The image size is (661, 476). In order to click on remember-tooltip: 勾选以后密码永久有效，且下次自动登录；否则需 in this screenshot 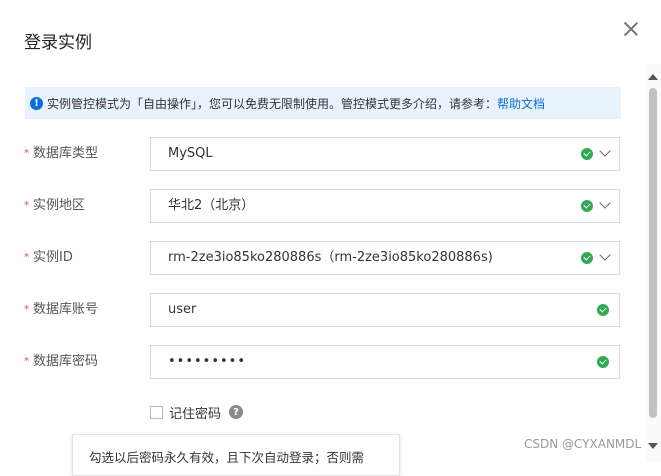, I will do `click(236, 455)`.